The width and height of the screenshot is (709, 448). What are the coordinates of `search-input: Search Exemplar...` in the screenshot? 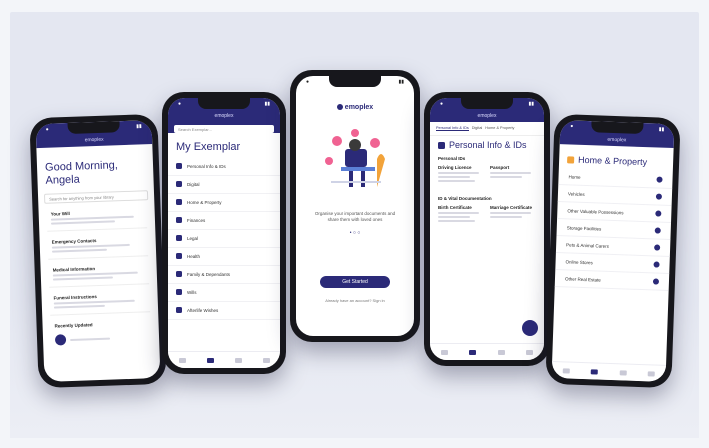 It's located at (224, 129).